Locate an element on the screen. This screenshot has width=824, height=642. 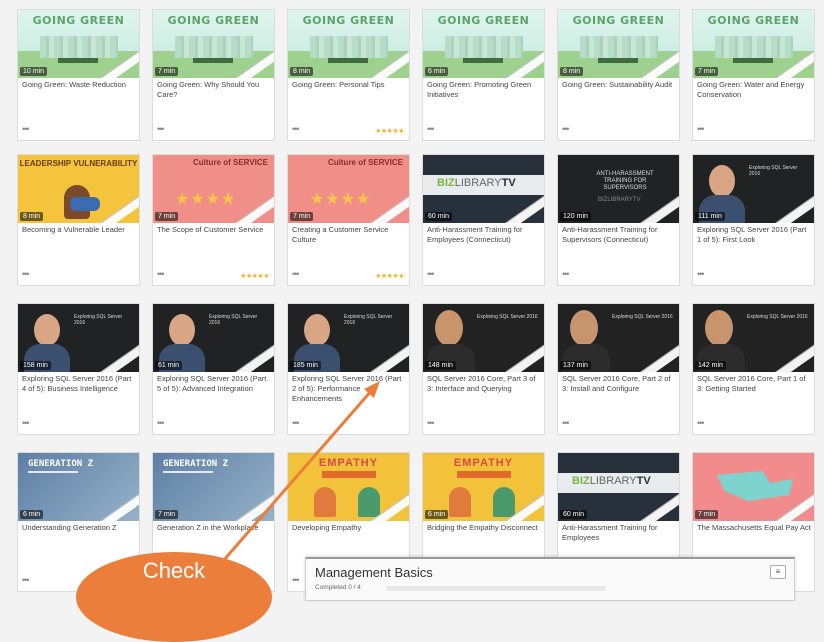
annotation-arrow is located at coordinates (287, 487).